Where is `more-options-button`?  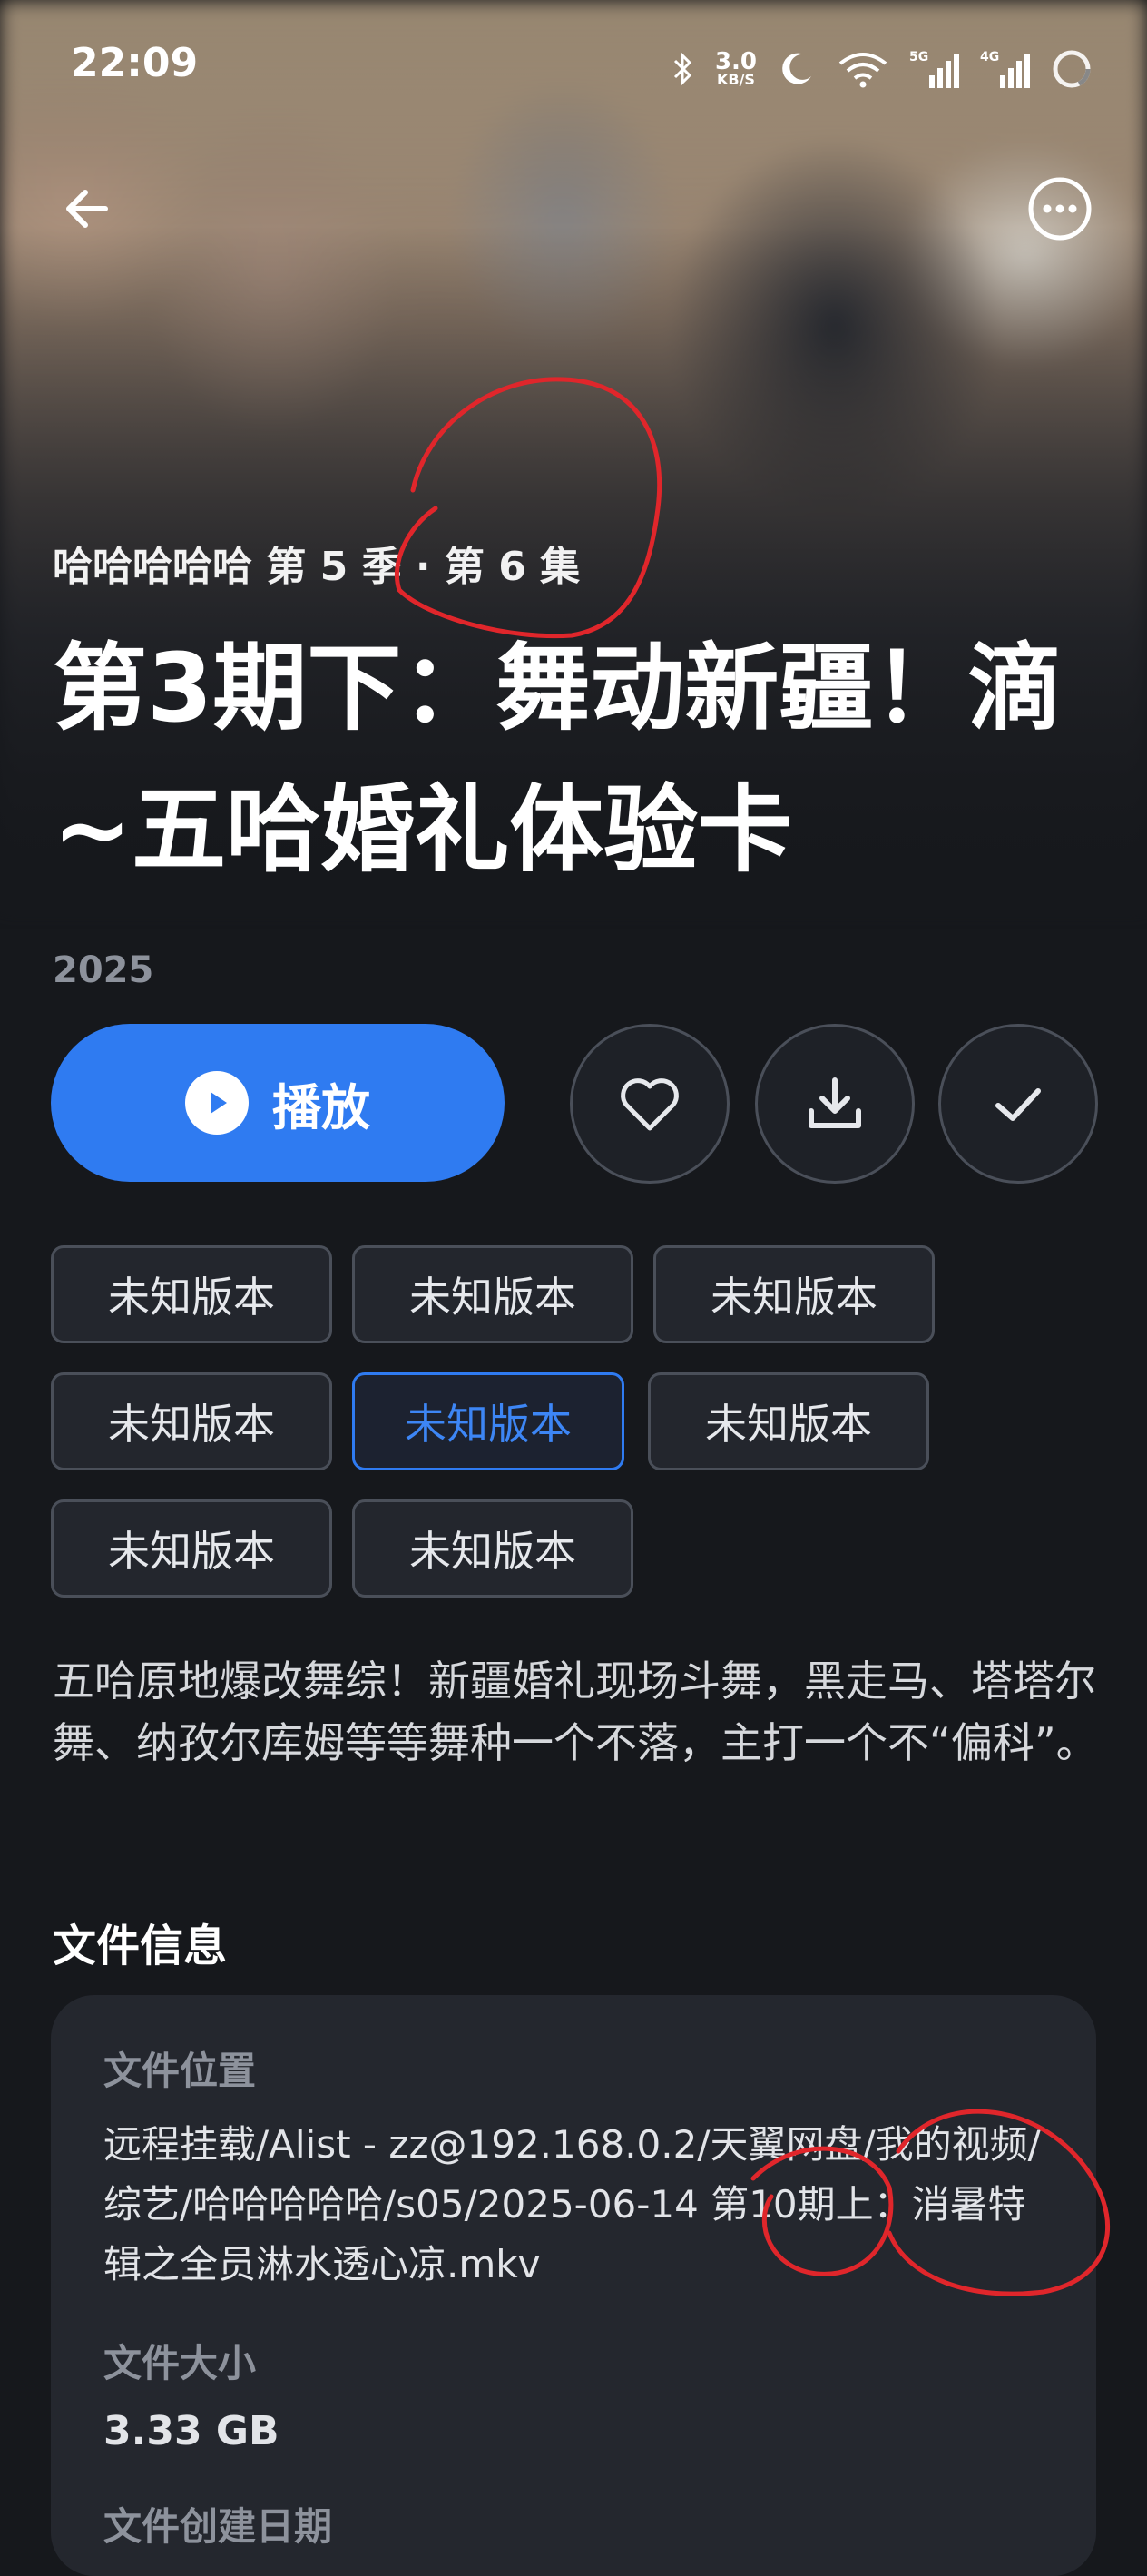 more-options-button is located at coordinates (1060, 208).